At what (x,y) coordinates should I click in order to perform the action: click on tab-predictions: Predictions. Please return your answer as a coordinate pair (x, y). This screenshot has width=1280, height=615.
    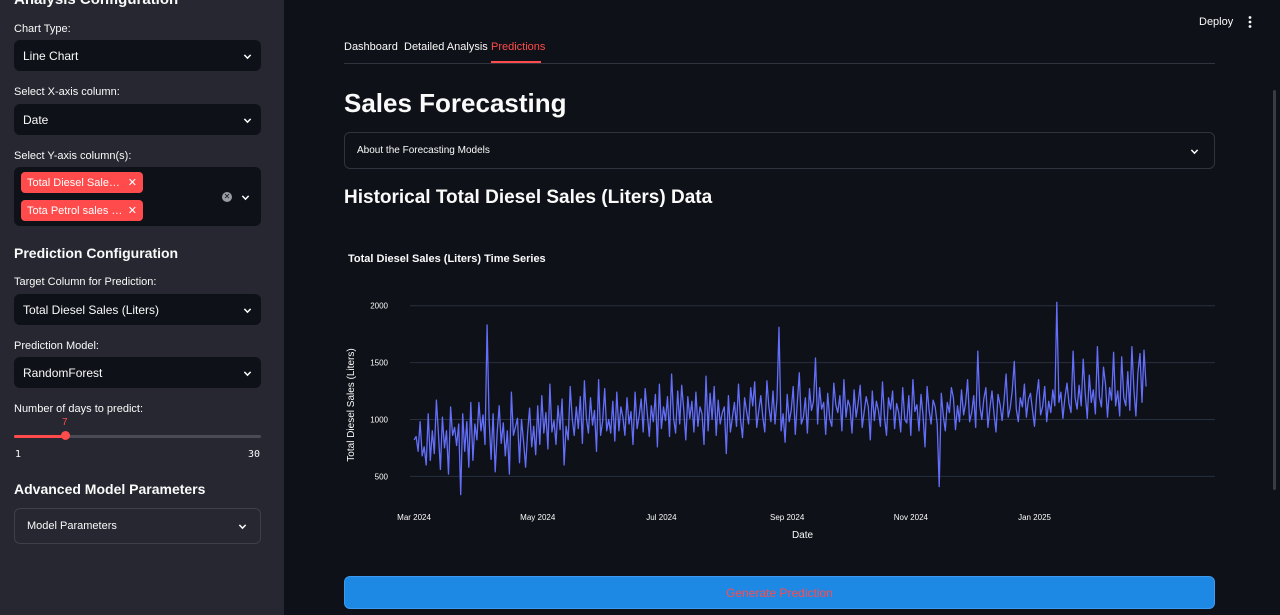
    Looking at the image, I should click on (518, 47).